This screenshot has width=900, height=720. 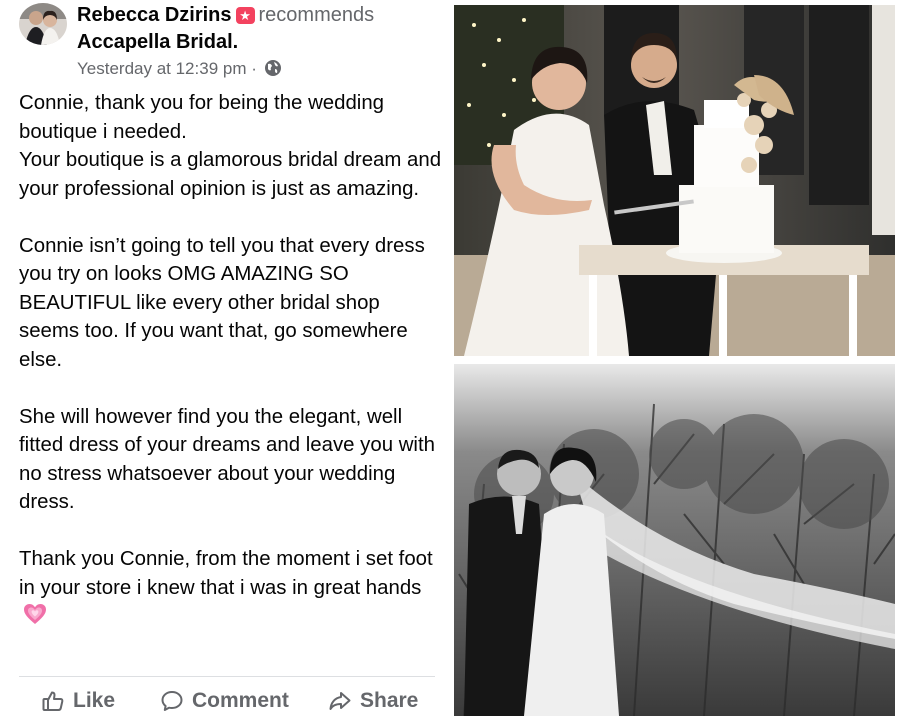 I want to click on comment-bubble-icon, so click(x=172, y=701).